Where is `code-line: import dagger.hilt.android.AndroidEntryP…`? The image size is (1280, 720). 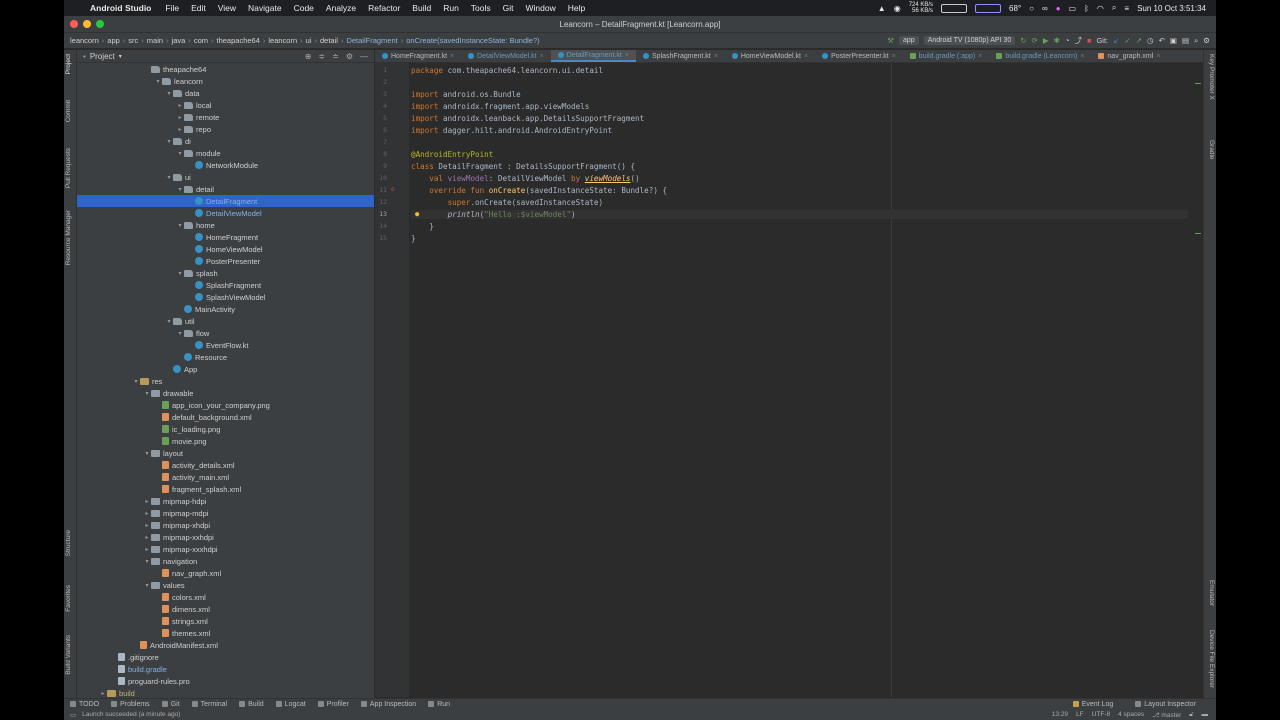
code-line: import dagger.hilt.android.AndroidEntryP… is located at coordinates (511, 130).